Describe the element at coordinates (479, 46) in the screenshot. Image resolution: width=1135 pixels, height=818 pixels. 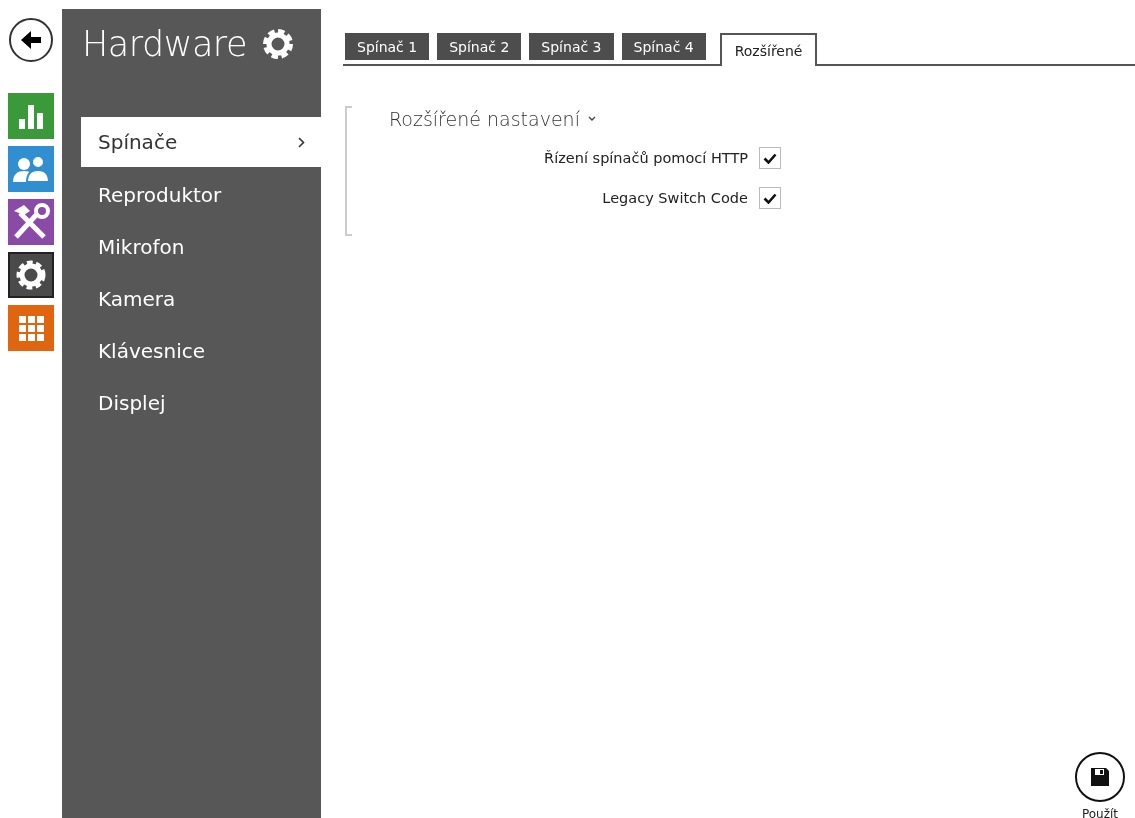
I see `tab: Spínač 2` at that location.